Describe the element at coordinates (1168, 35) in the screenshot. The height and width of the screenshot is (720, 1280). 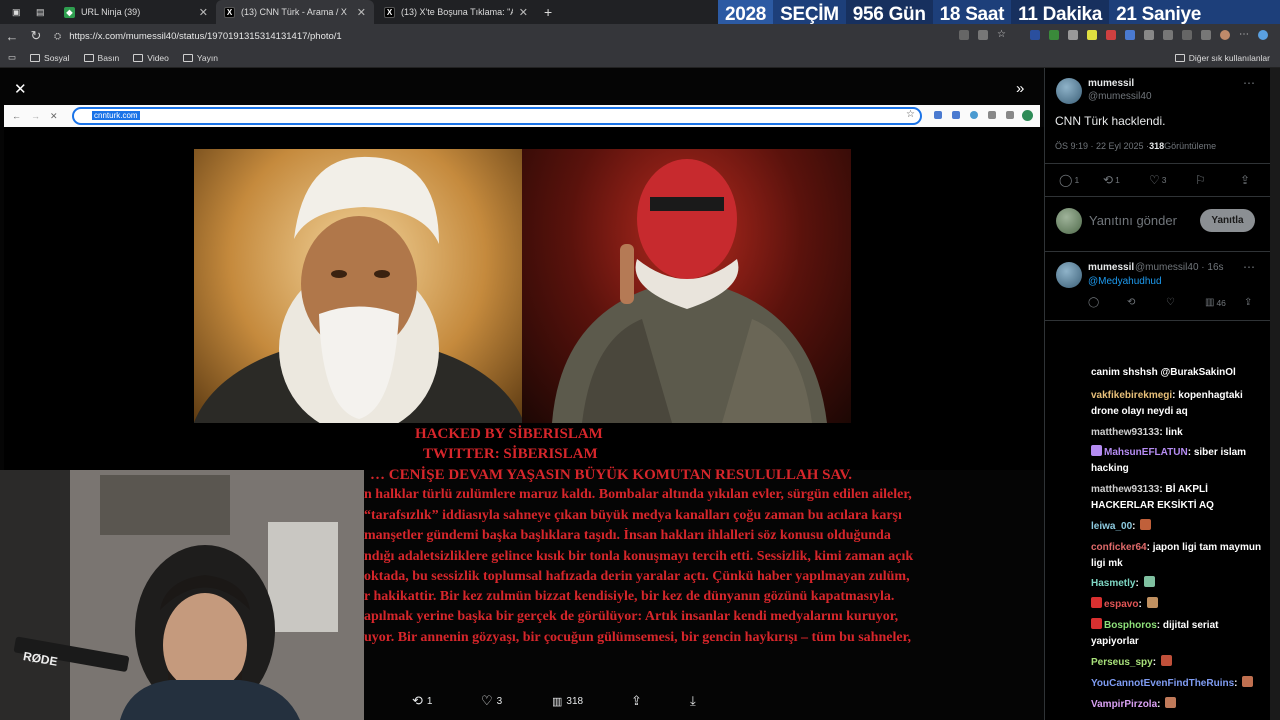
I see `favorites-icon` at that location.